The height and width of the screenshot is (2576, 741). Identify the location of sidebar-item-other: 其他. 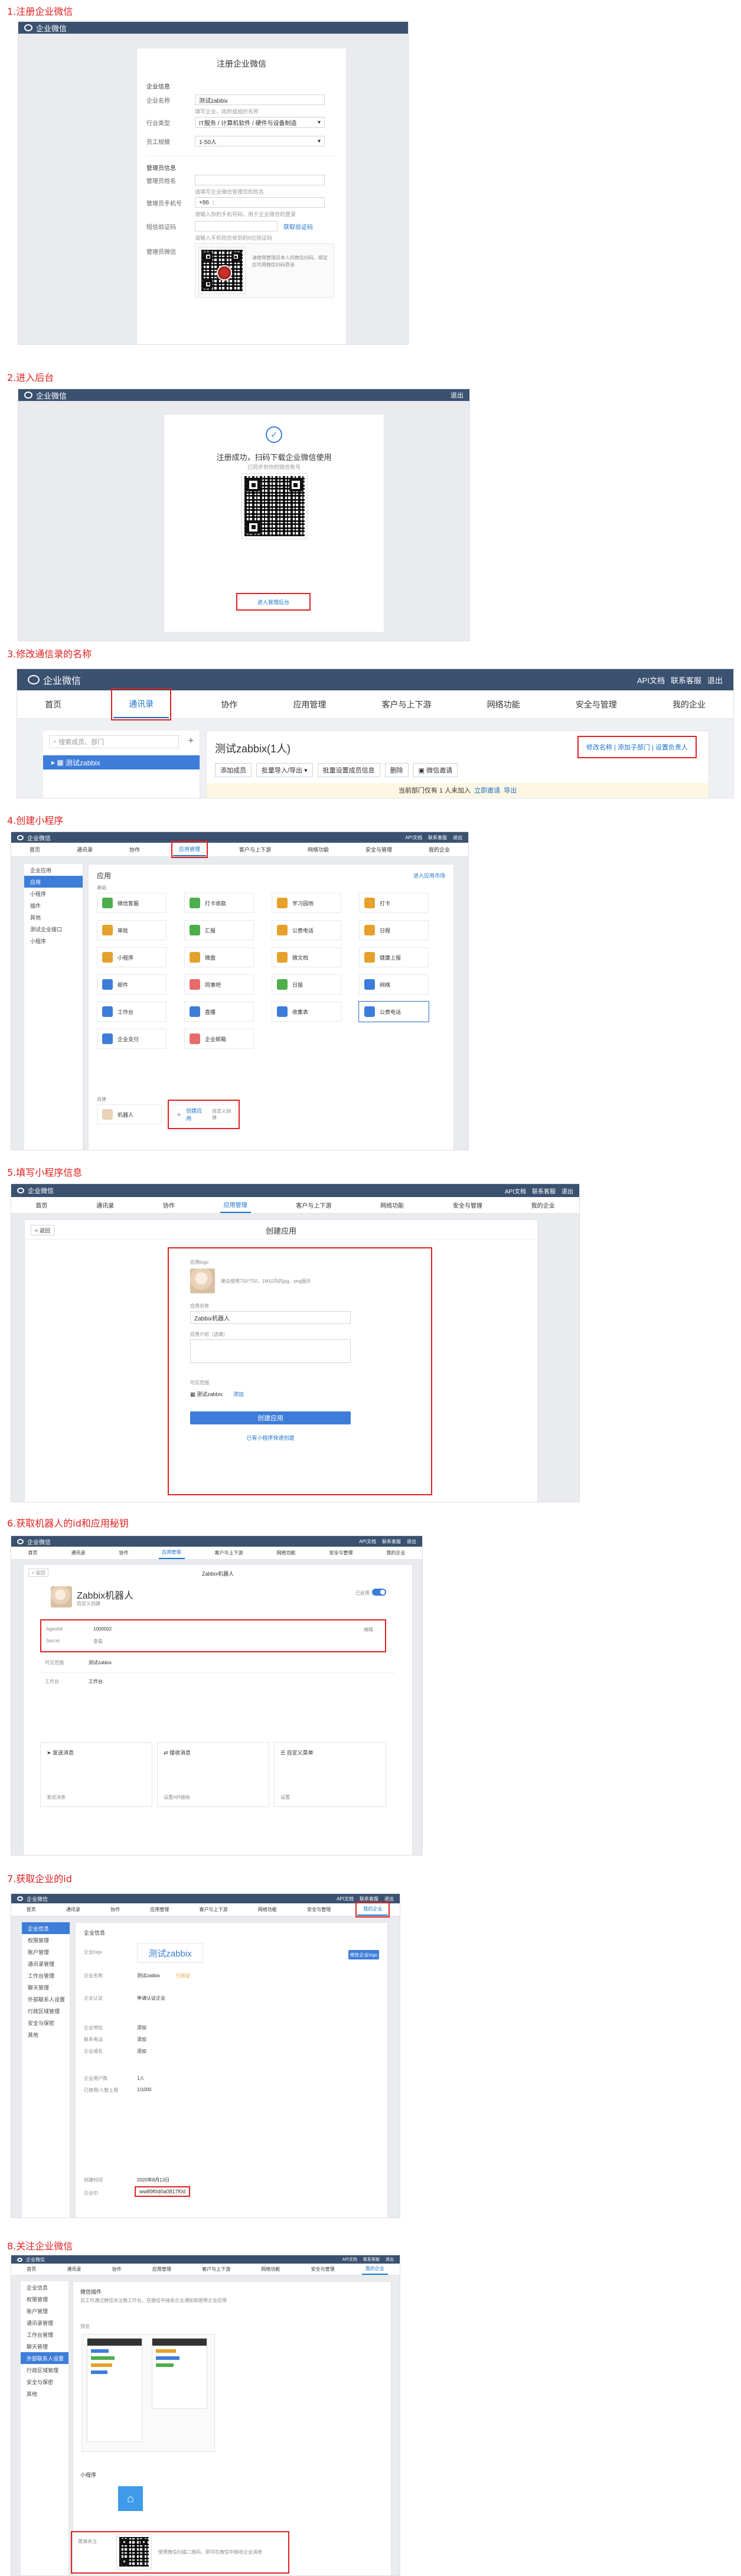
(54, 917).